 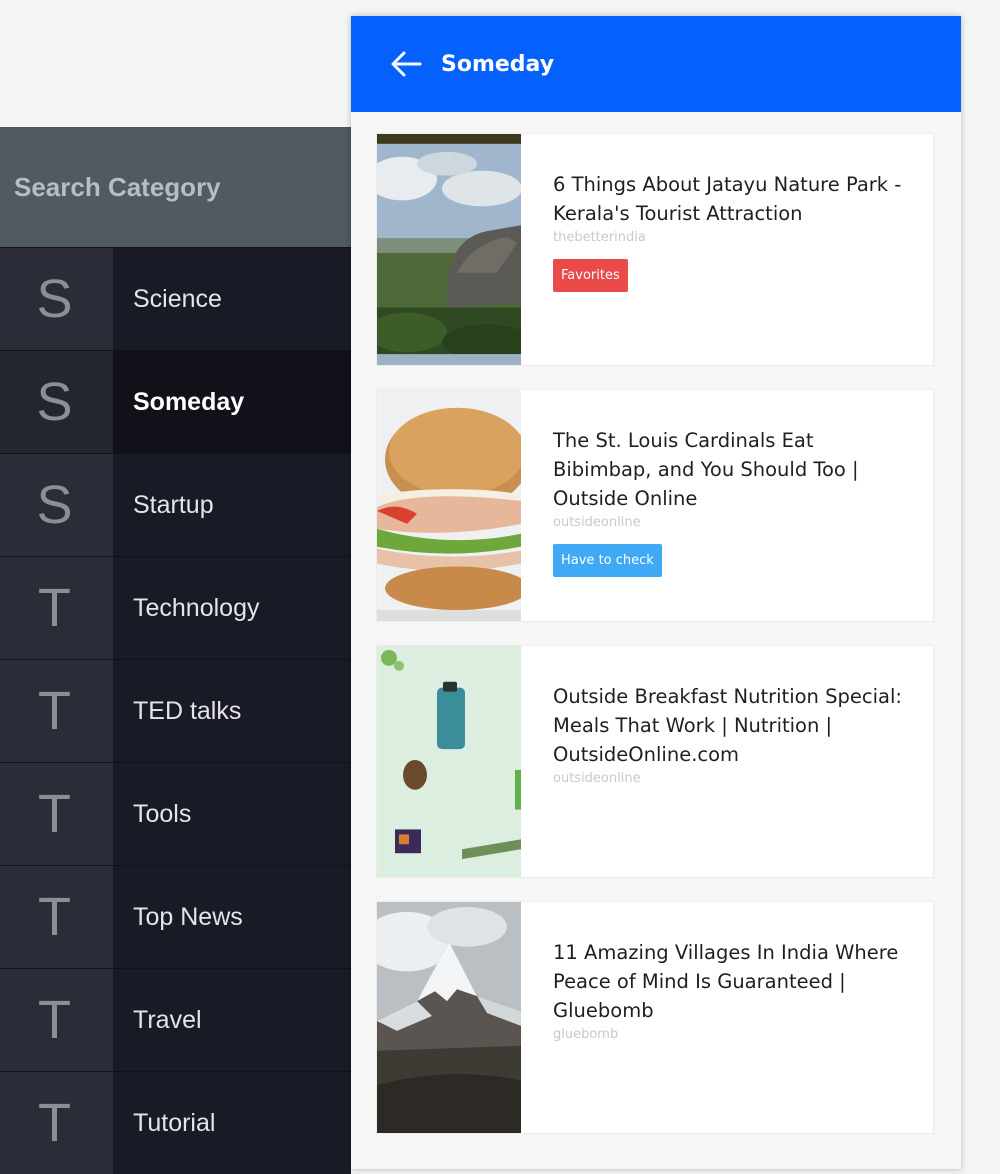 What do you see at coordinates (449, 249) in the screenshot?
I see `rocky-hill-landscape-photo` at bounding box center [449, 249].